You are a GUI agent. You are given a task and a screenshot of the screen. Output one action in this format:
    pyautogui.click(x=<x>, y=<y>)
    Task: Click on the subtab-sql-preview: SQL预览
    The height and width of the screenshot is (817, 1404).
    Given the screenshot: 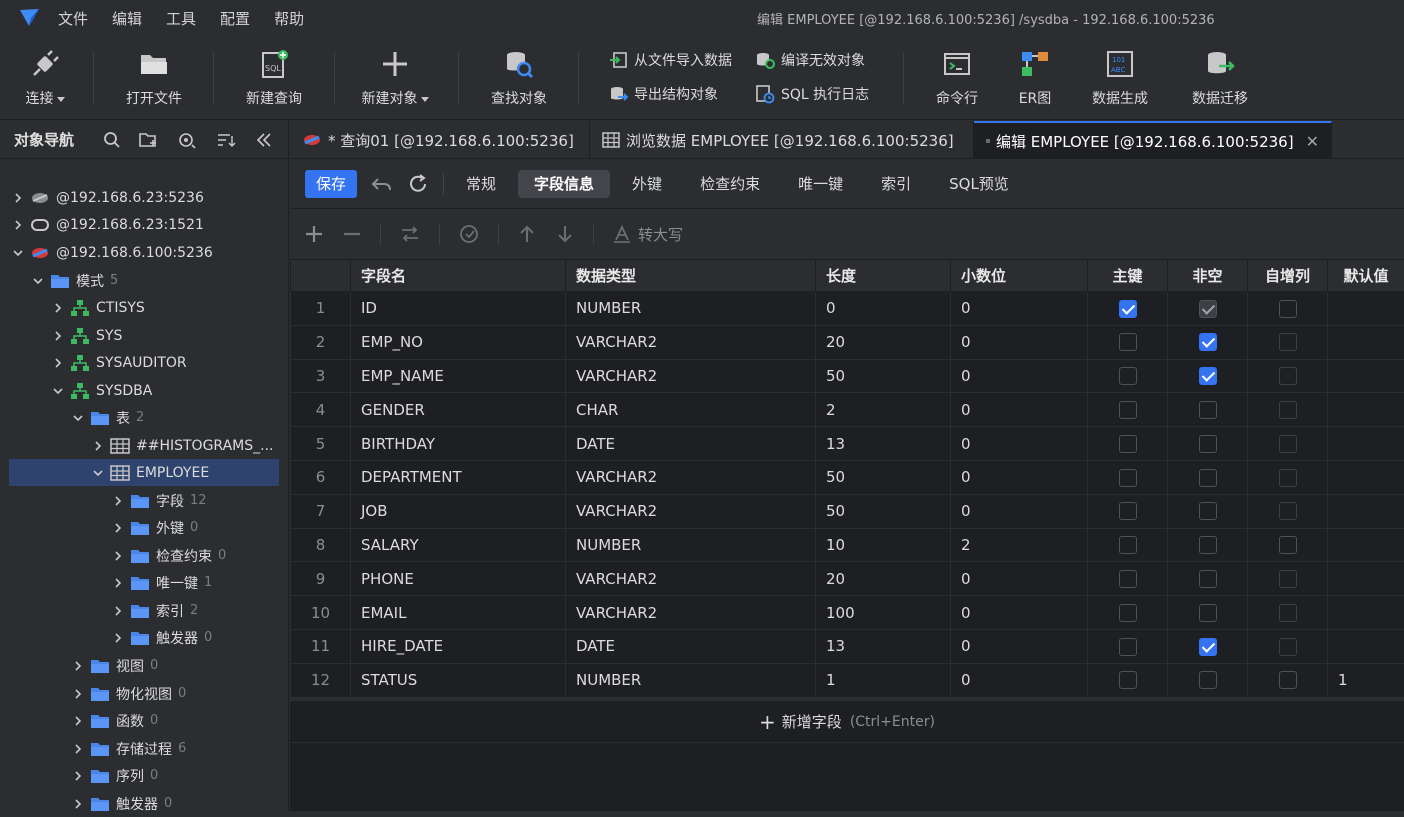 What is the action you would take?
    pyautogui.click(x=979, y=184)
    